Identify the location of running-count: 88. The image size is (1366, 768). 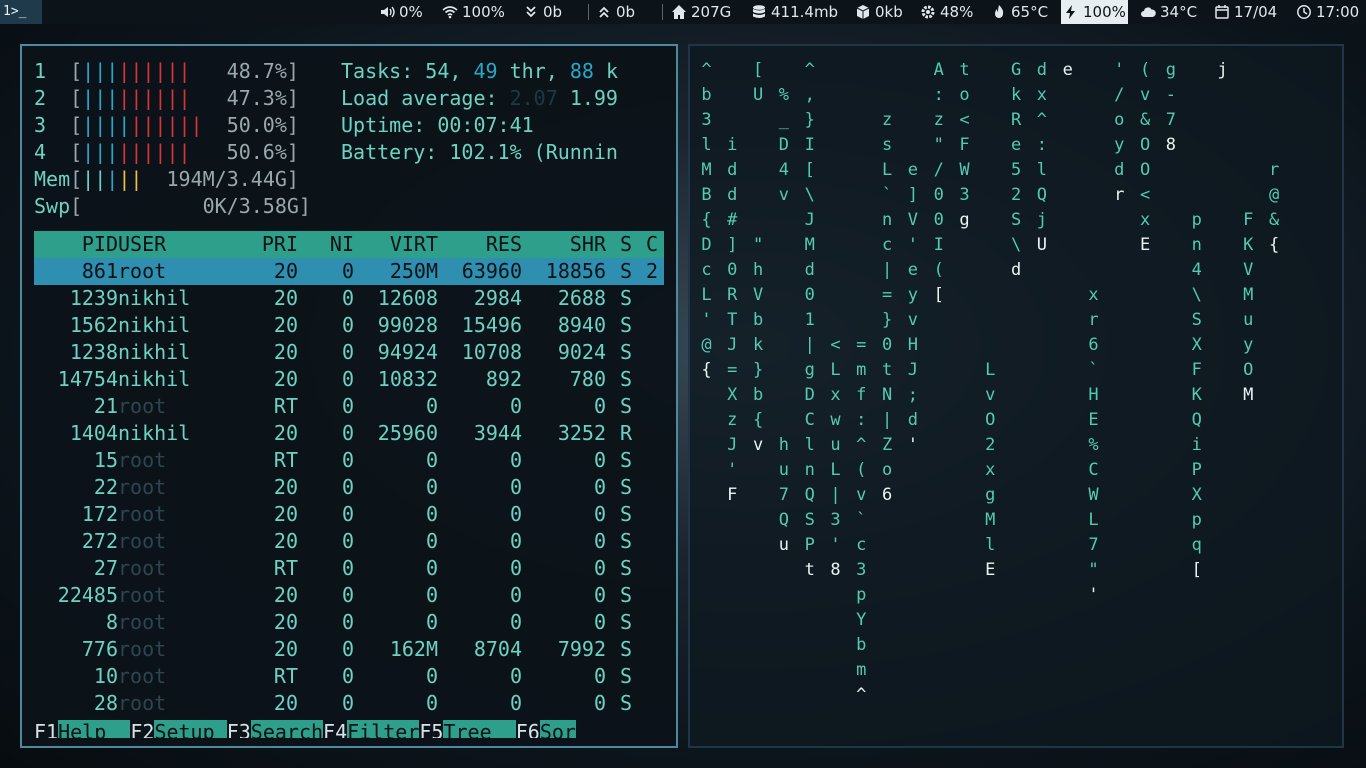
(581, 71).